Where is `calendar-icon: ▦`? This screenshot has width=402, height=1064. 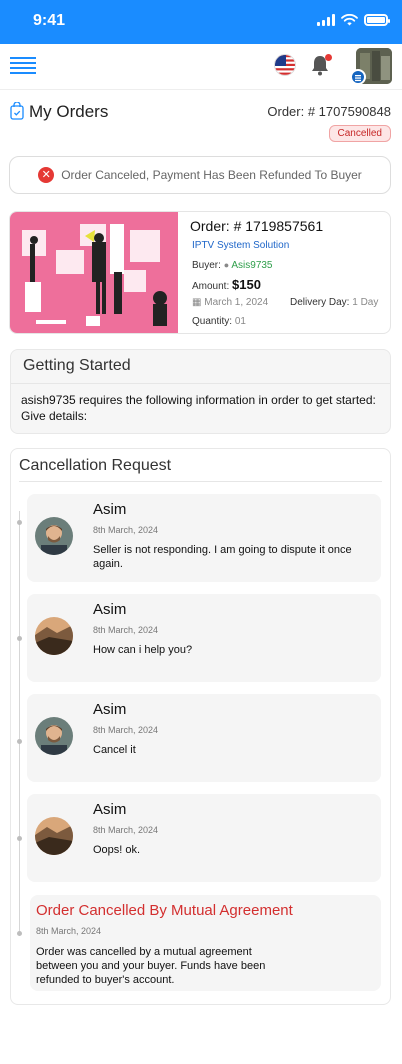 calendar-icon: ▦ is located at coordinates (197, 302).